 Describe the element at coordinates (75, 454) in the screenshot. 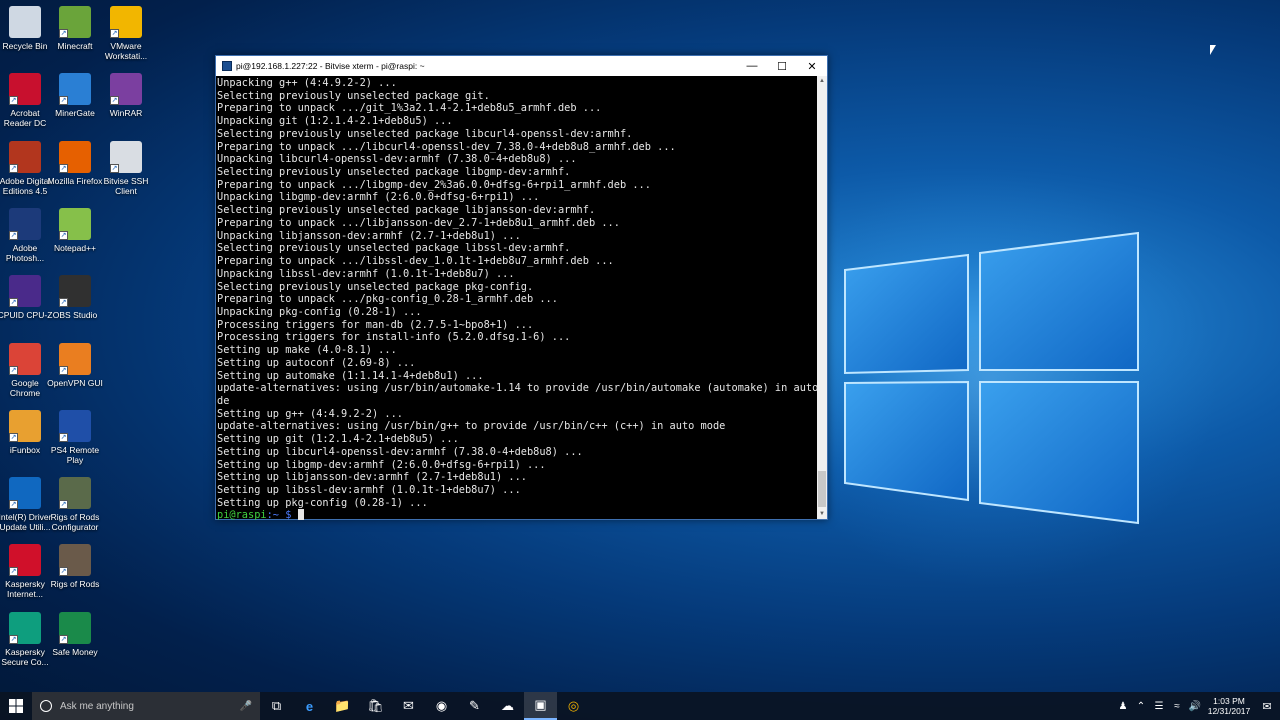

I see `desktop-icon-label: PS4 Remote Play` at that location.